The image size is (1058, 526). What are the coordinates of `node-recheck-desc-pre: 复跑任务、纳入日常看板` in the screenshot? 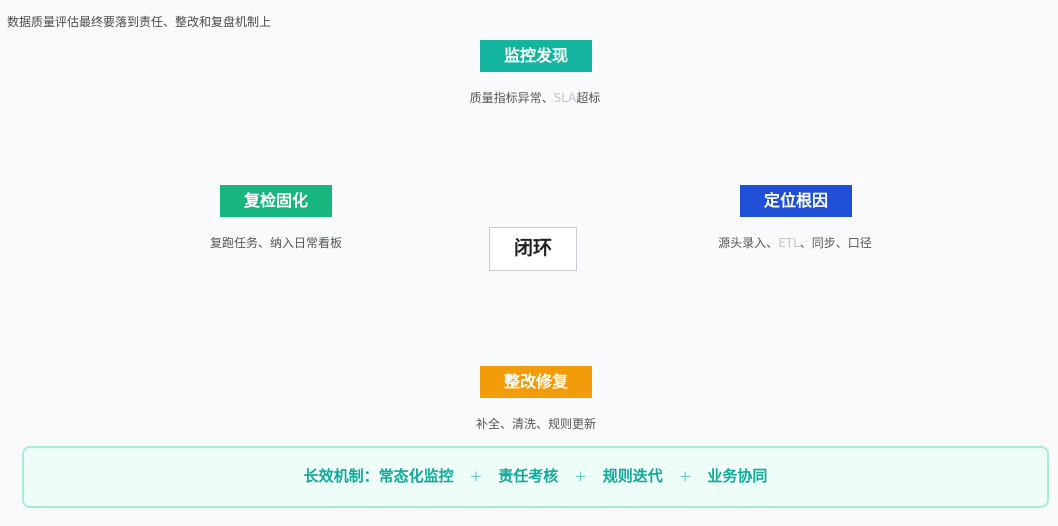 It's located at (275, 243).